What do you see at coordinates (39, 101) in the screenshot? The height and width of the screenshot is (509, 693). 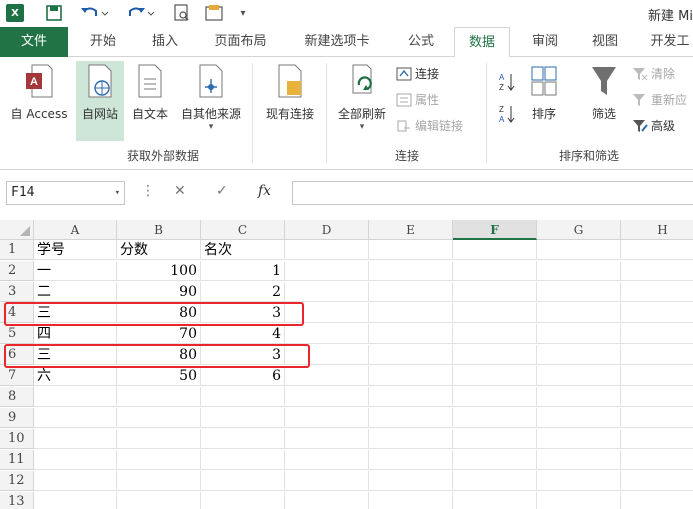 I see `from-access-button: A 自 Access` at bounding box center [39, 101].